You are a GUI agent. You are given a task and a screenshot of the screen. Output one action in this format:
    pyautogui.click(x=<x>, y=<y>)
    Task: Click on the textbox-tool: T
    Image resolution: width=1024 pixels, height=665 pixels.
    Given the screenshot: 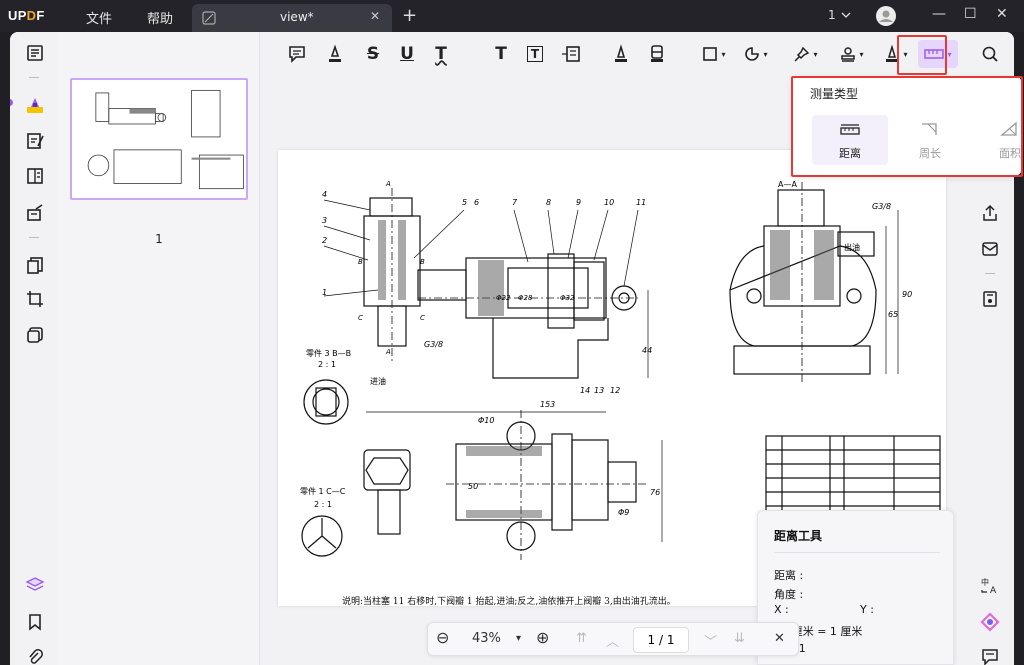 What is the action you would take?
    pyautogui.click(x=535, y=54)
    